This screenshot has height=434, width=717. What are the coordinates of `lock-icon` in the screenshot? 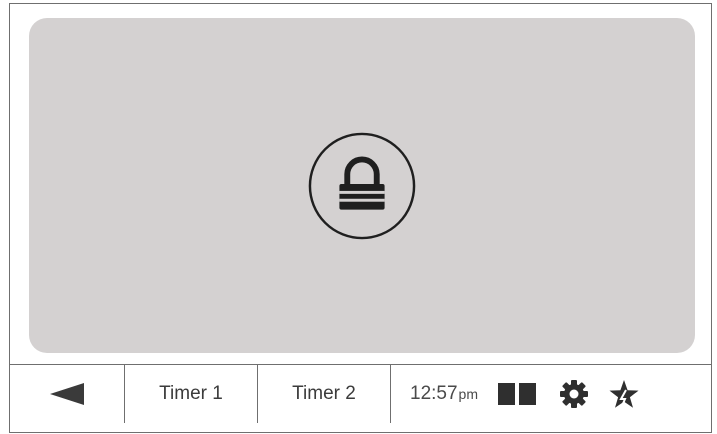 It's located at (362, 185).